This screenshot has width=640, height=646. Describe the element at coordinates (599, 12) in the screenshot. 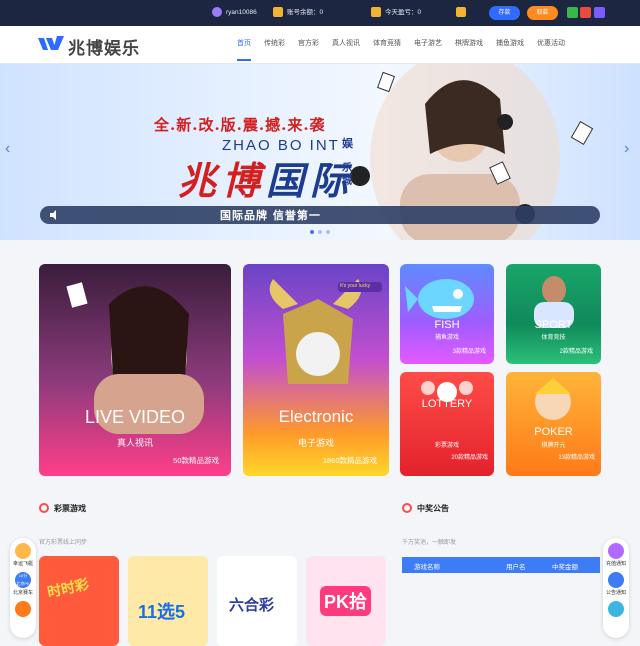

I see `mail-icon` at that location.